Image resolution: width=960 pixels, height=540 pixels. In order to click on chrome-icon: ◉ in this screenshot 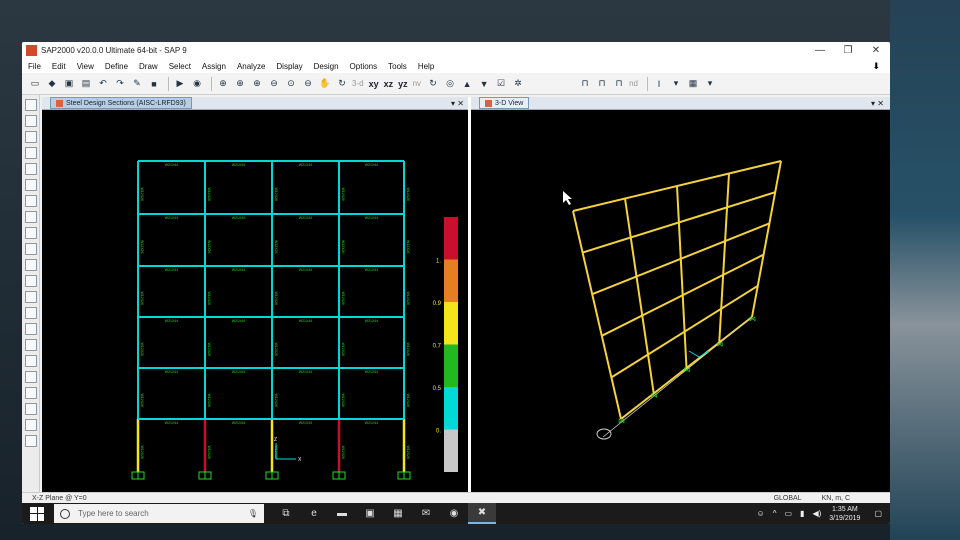, I will do `click(454, 513)`.